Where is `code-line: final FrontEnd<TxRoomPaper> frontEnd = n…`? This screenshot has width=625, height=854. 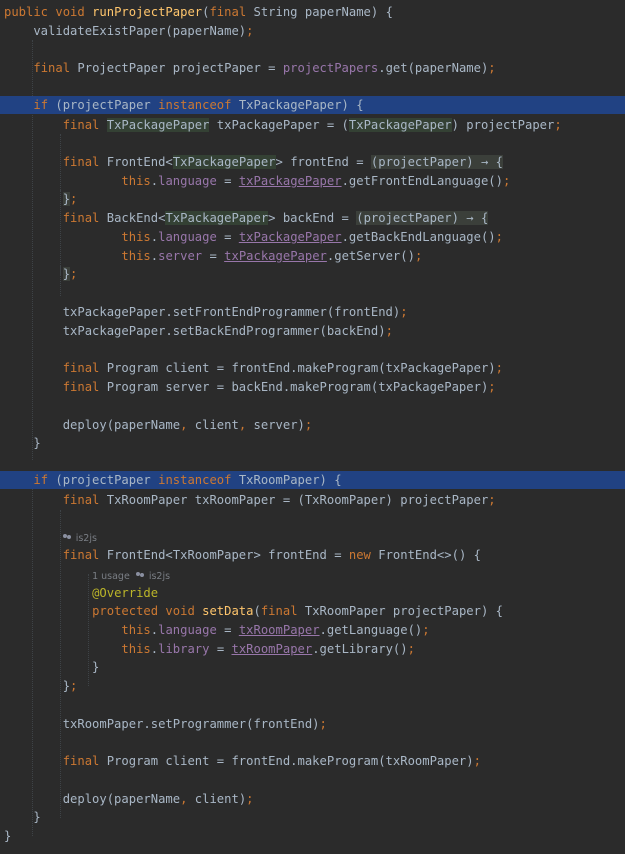
code-line: final FrontEnd<TxRoomPaper> frontEnd = n… is located at coordinates (312, 555).